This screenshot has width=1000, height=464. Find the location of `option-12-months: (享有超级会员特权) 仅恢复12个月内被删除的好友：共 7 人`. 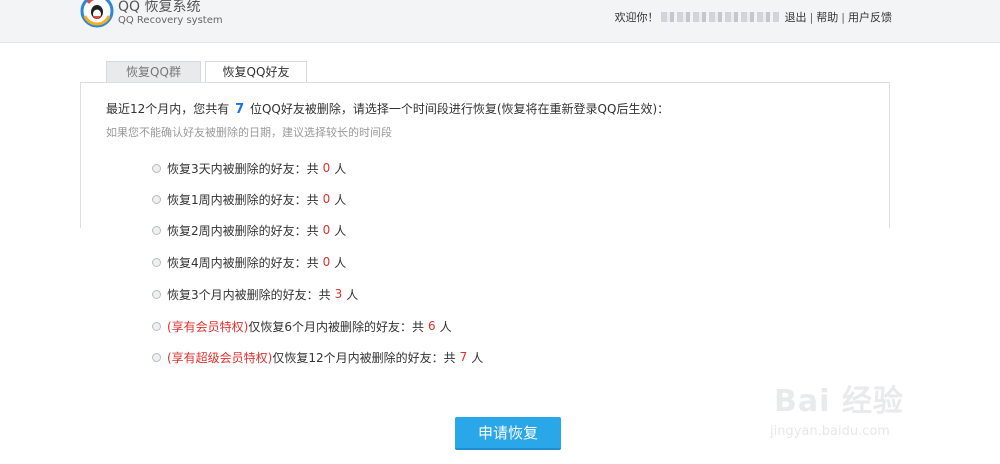

option-12-months: (享有超级会员特权) 仅恢复12个月内被删除的好友：共 7 人 is located at coordinates (317, 357).